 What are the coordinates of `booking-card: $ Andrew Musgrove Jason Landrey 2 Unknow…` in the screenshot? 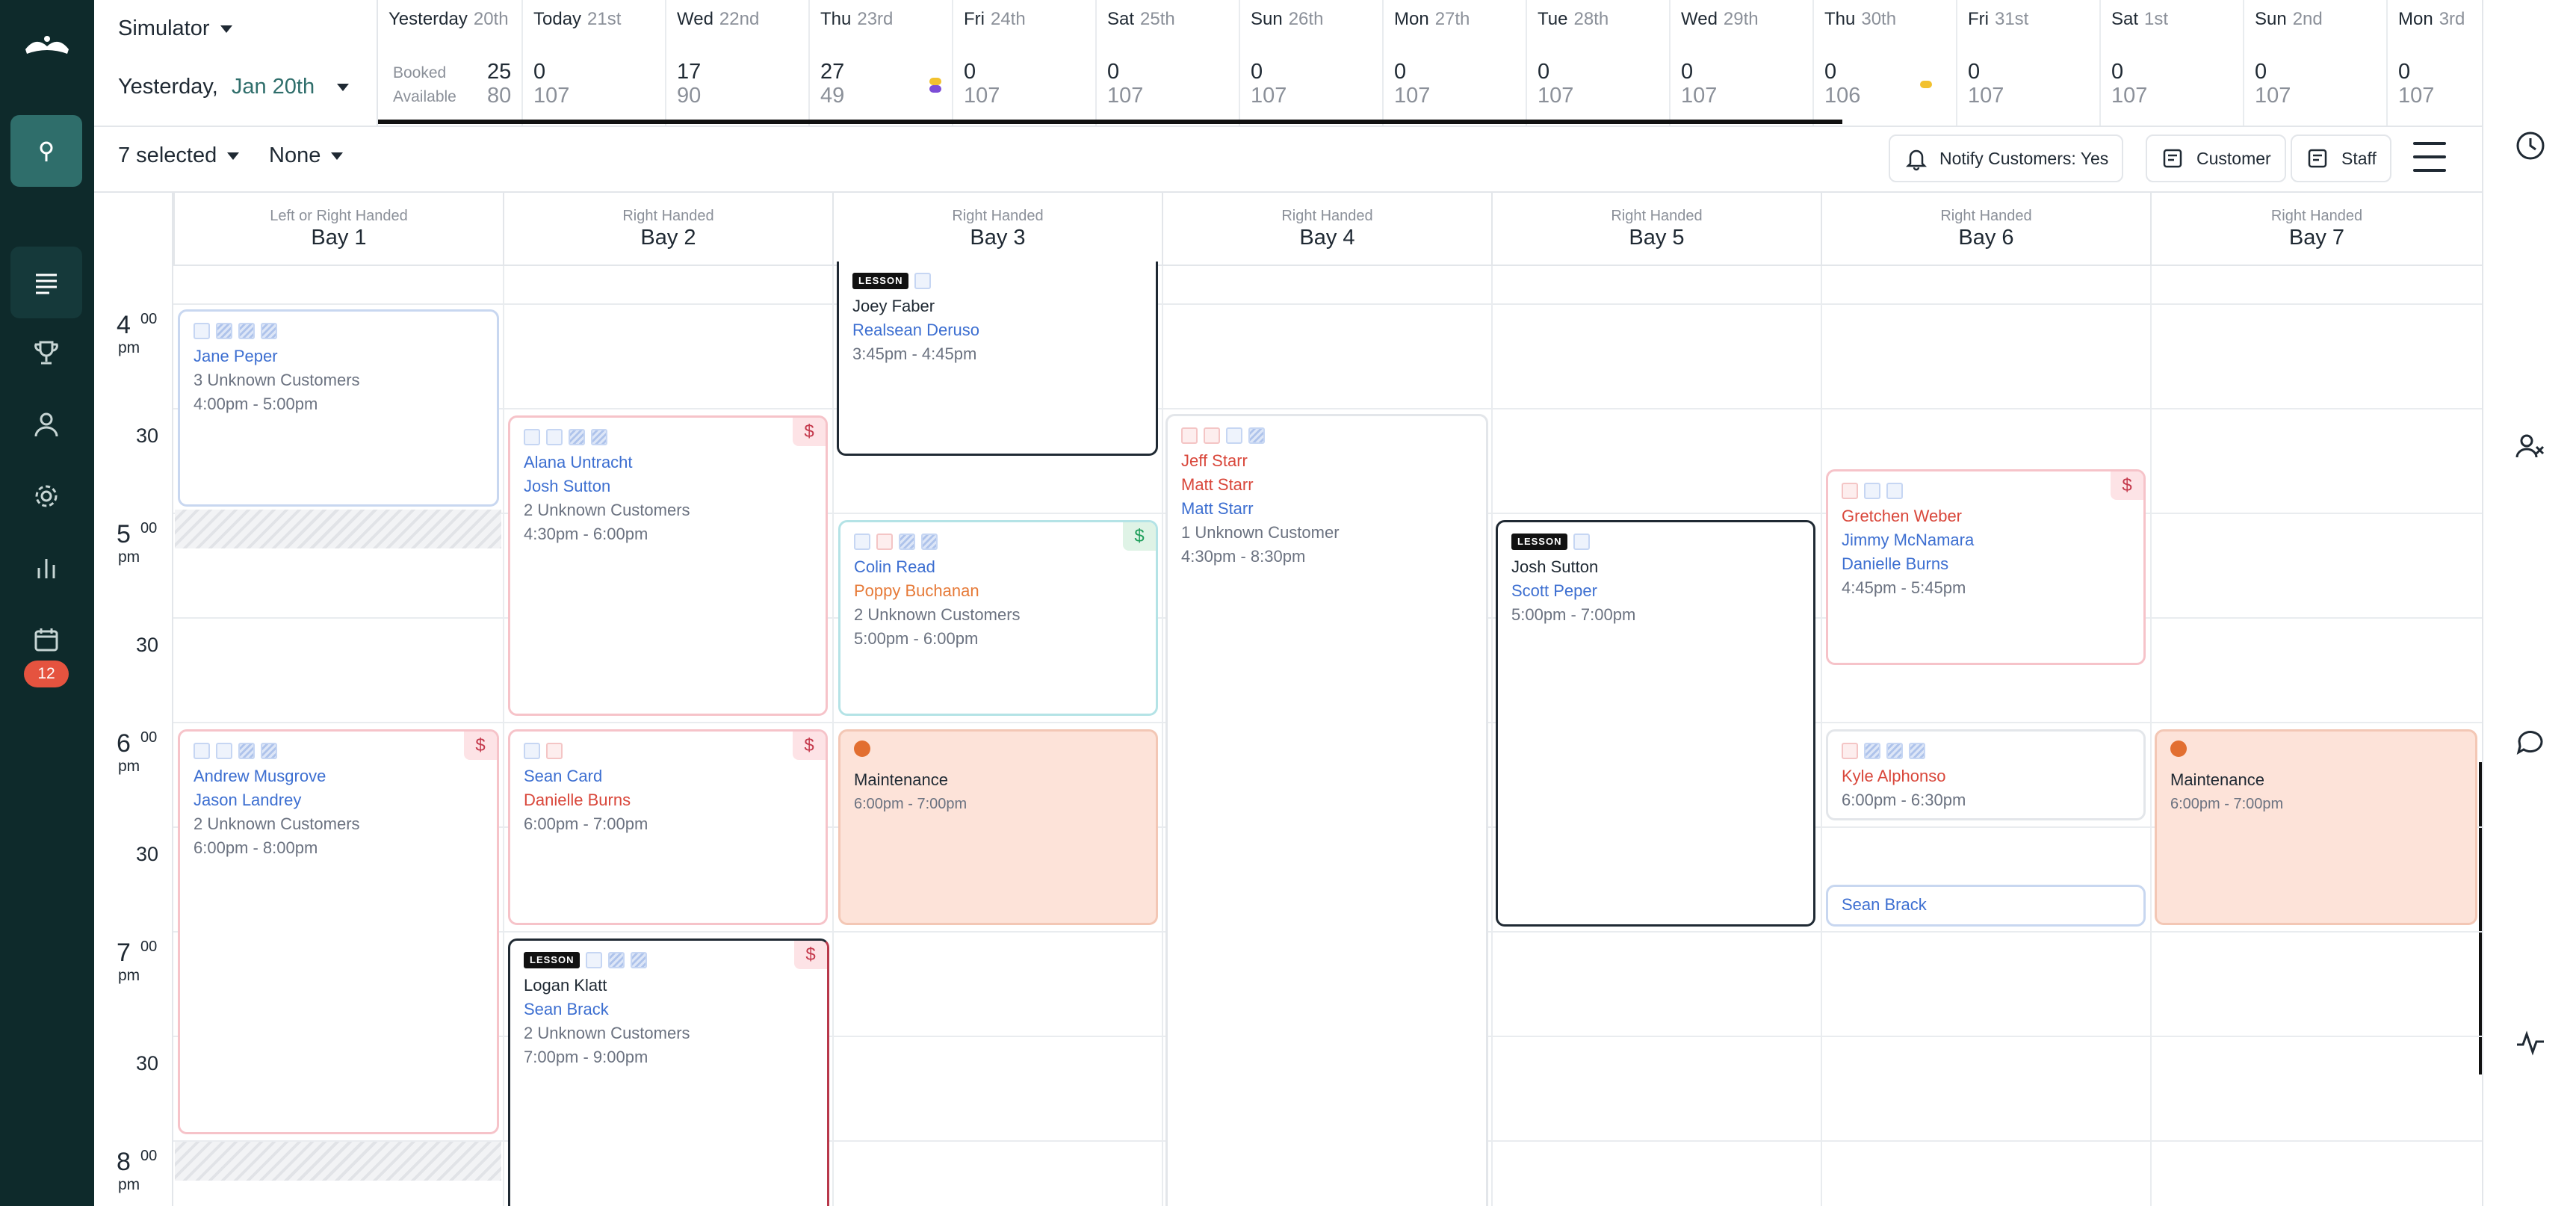 It's located at (338, 931).